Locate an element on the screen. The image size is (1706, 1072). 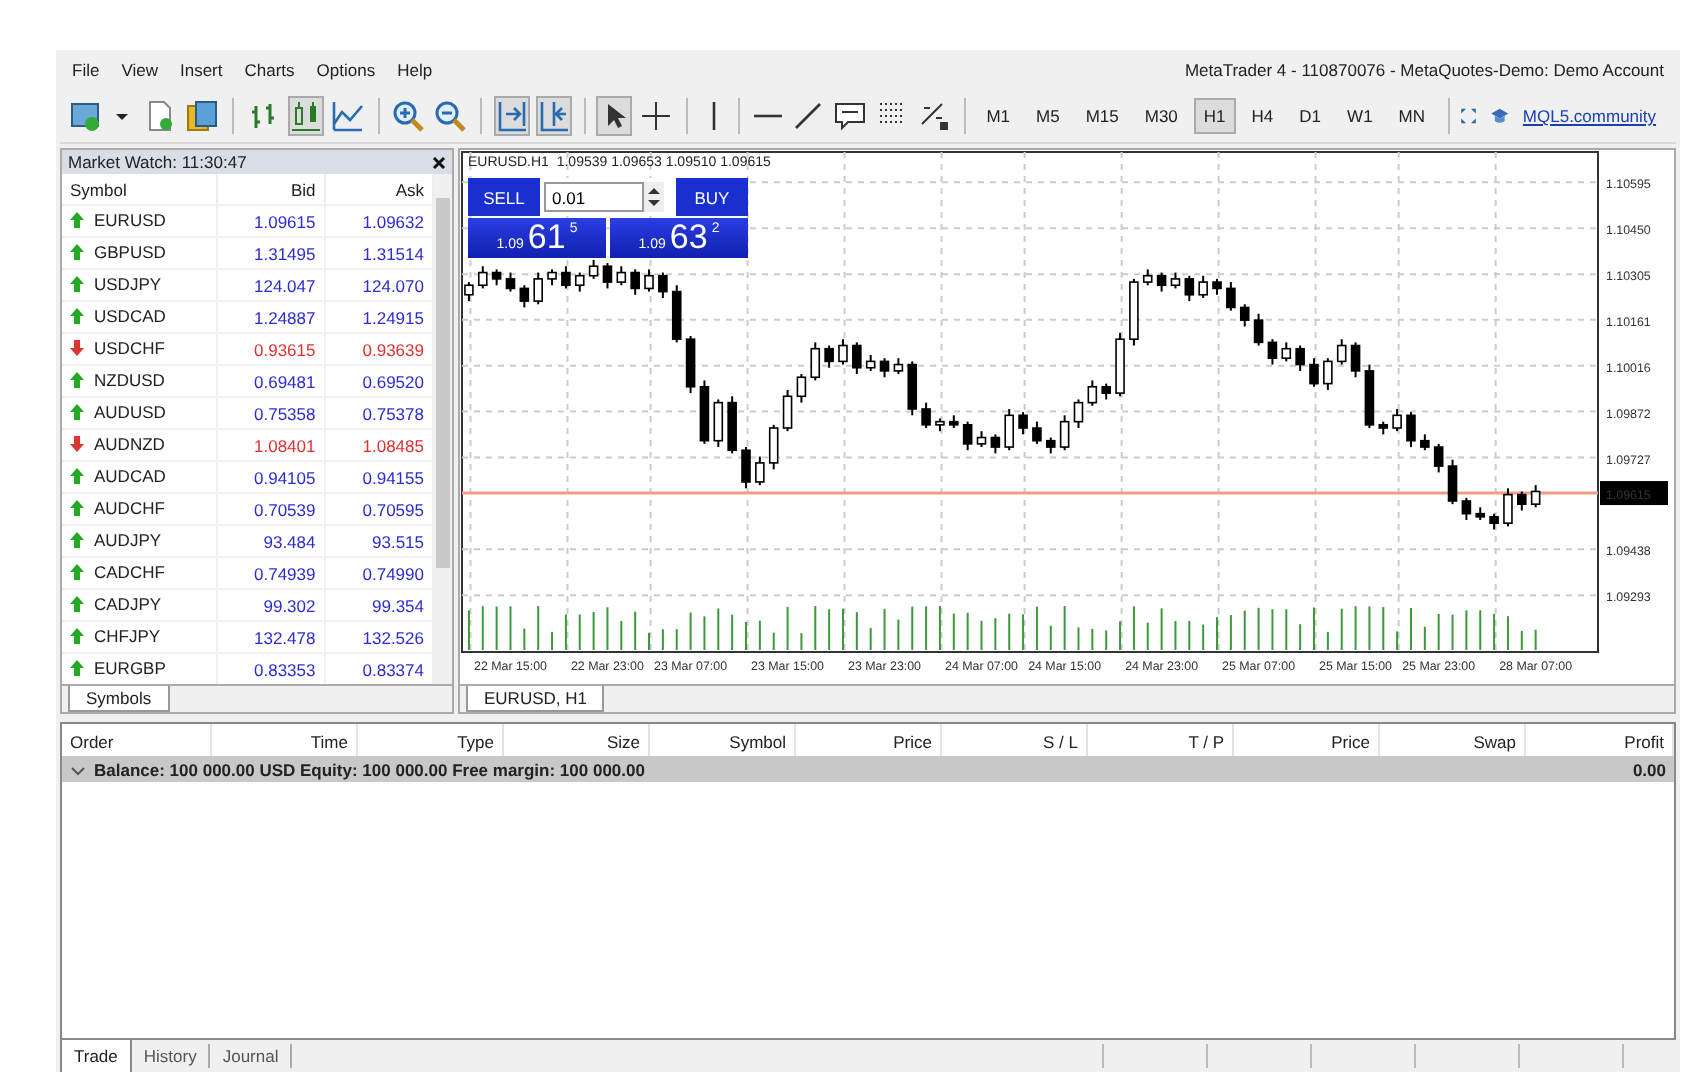
bid-price: 1.24887 is located at coordinates (270, 317).